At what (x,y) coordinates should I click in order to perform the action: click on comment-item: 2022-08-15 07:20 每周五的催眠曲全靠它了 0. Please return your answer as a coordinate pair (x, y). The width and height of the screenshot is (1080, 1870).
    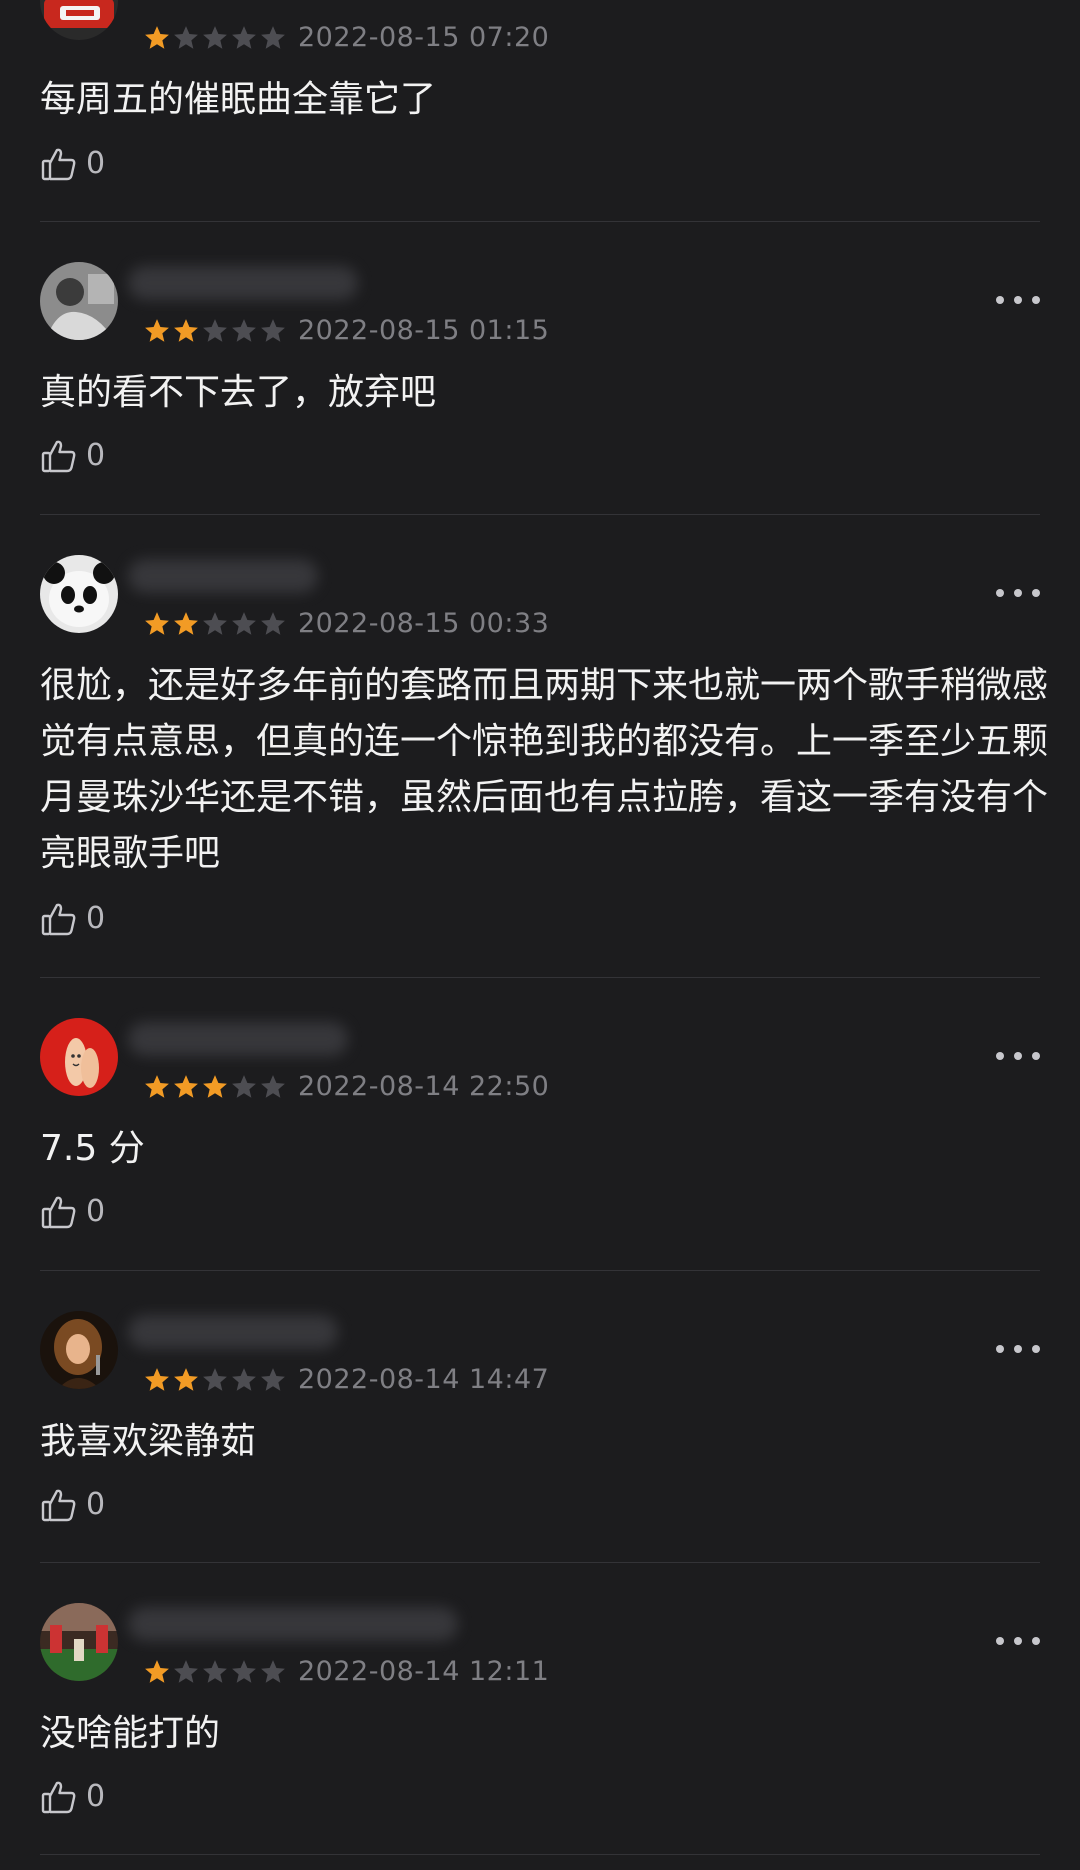
    Looking at the image, I should click on (540, 111).